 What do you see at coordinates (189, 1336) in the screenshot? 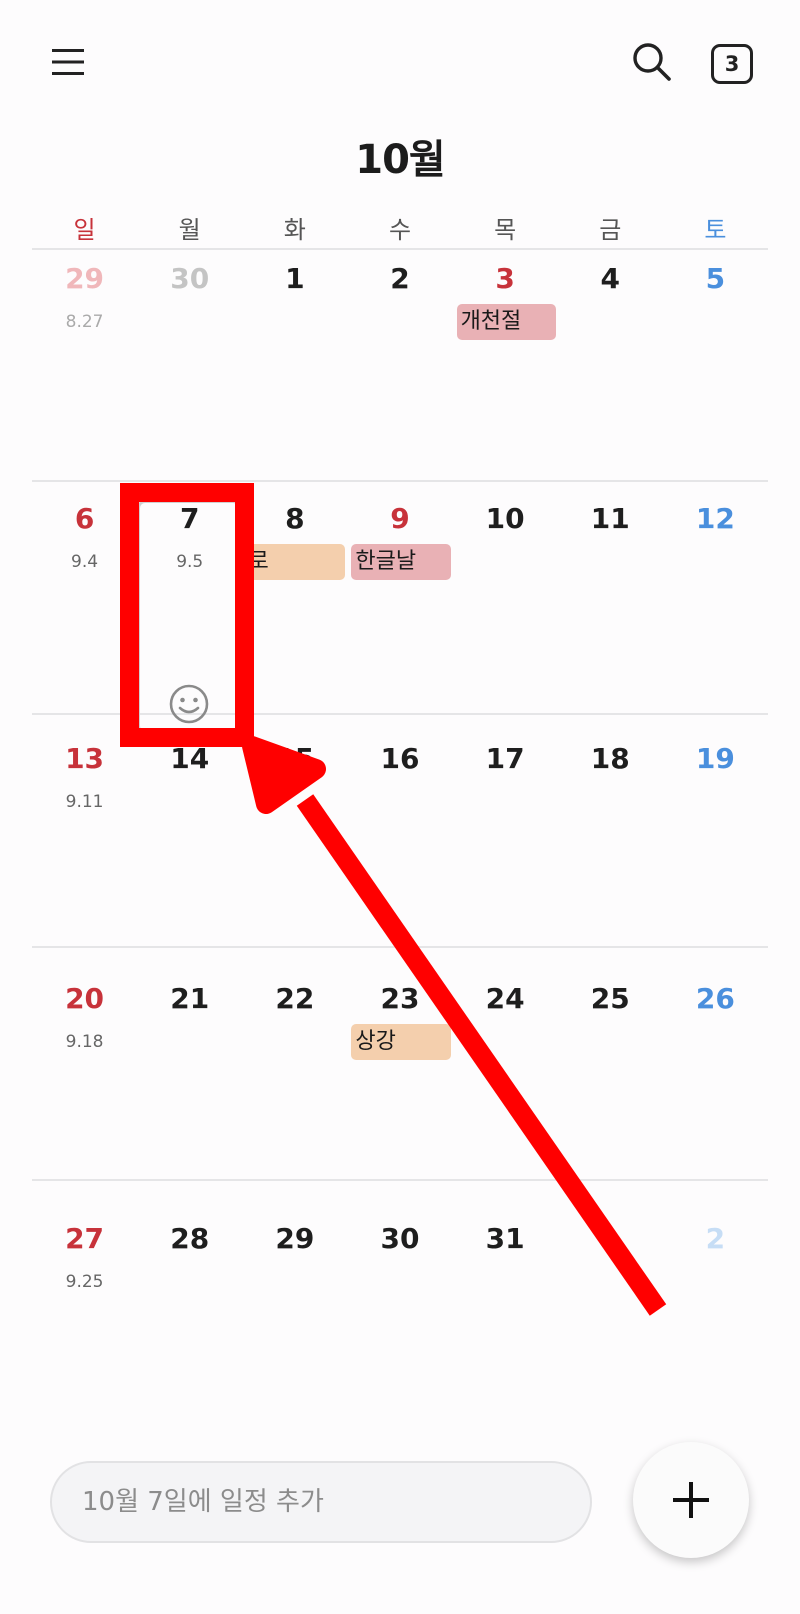
I see `day-cell: 28` at bounding box center [189, 1336].